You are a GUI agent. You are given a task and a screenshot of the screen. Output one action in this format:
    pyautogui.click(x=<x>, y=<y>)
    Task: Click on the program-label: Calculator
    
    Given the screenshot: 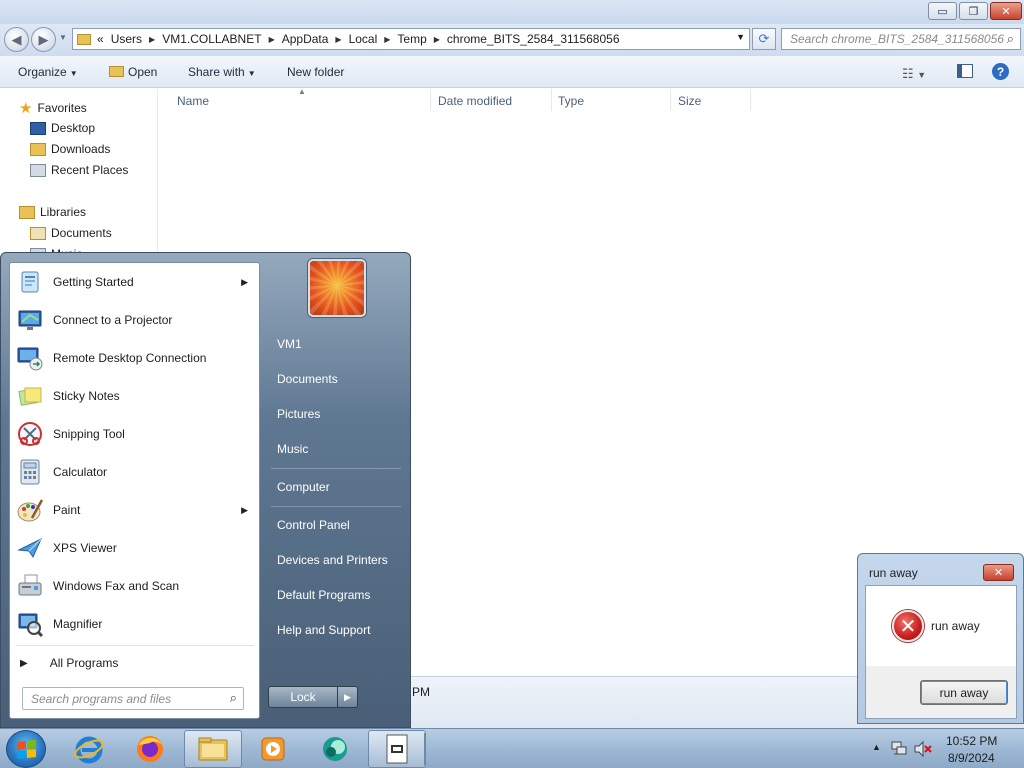 What is the action you would take?
    pyautogui.click(x=80, y=472)
    